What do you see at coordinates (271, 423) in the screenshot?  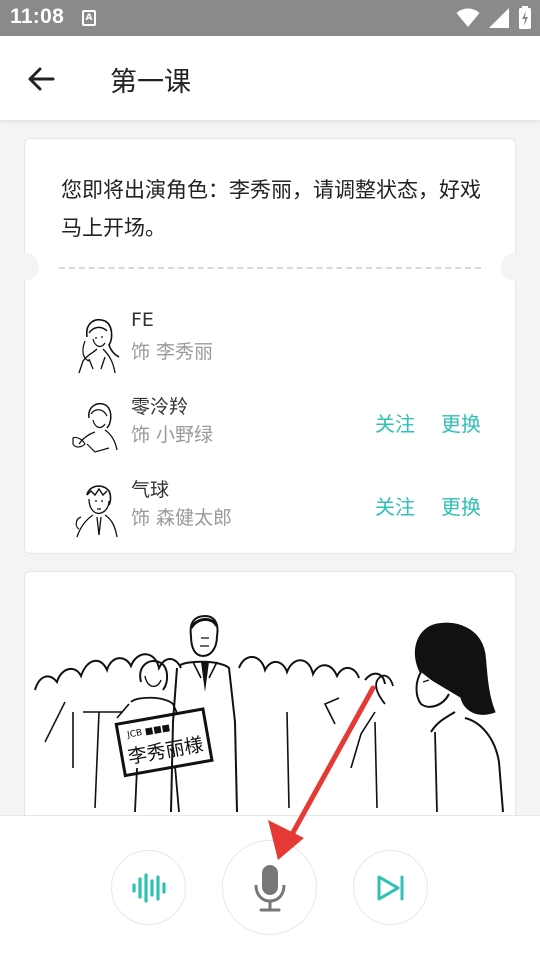 I see `role-row: 零泠羚 饰 小野绿 关注 更换` at bounding box center [271, 423].